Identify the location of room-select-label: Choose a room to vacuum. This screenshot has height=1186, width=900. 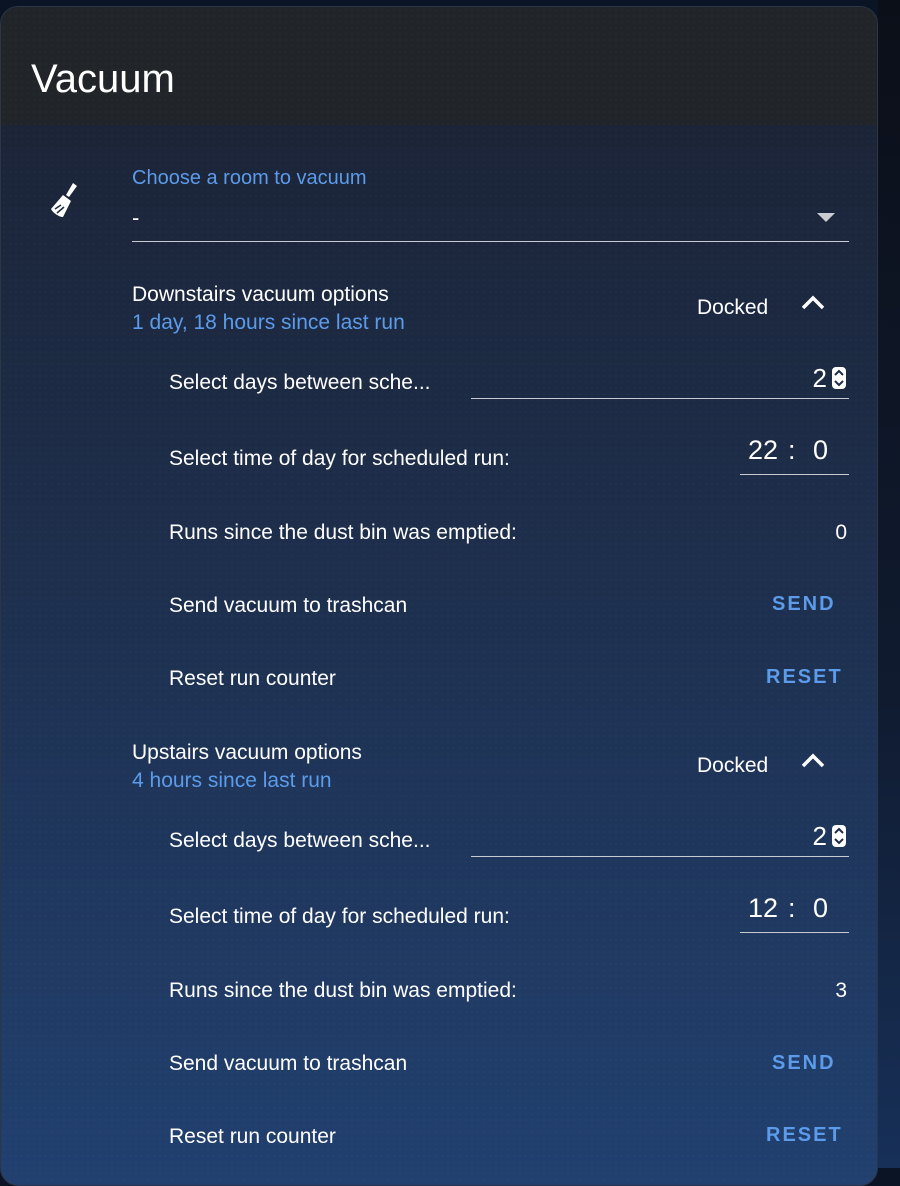
(249, 178).